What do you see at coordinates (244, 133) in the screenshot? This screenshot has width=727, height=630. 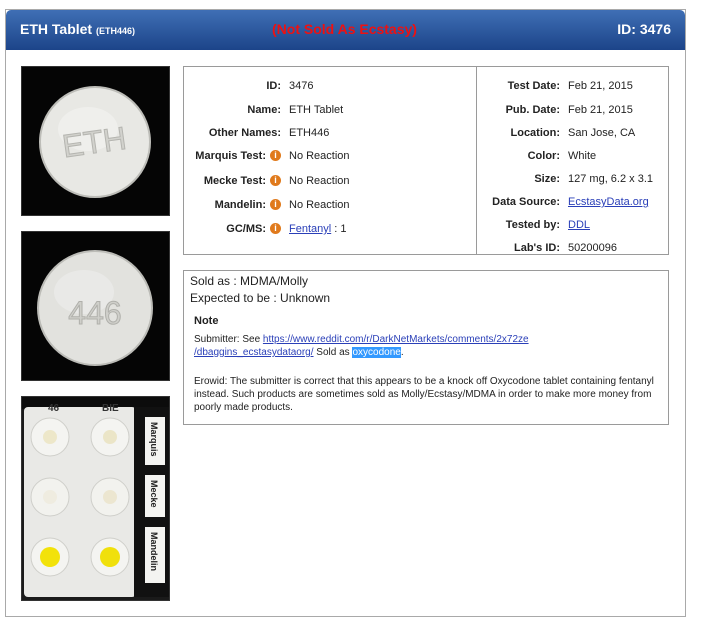 I see `info-label: Other Names:` at bounding box center [244, 133].